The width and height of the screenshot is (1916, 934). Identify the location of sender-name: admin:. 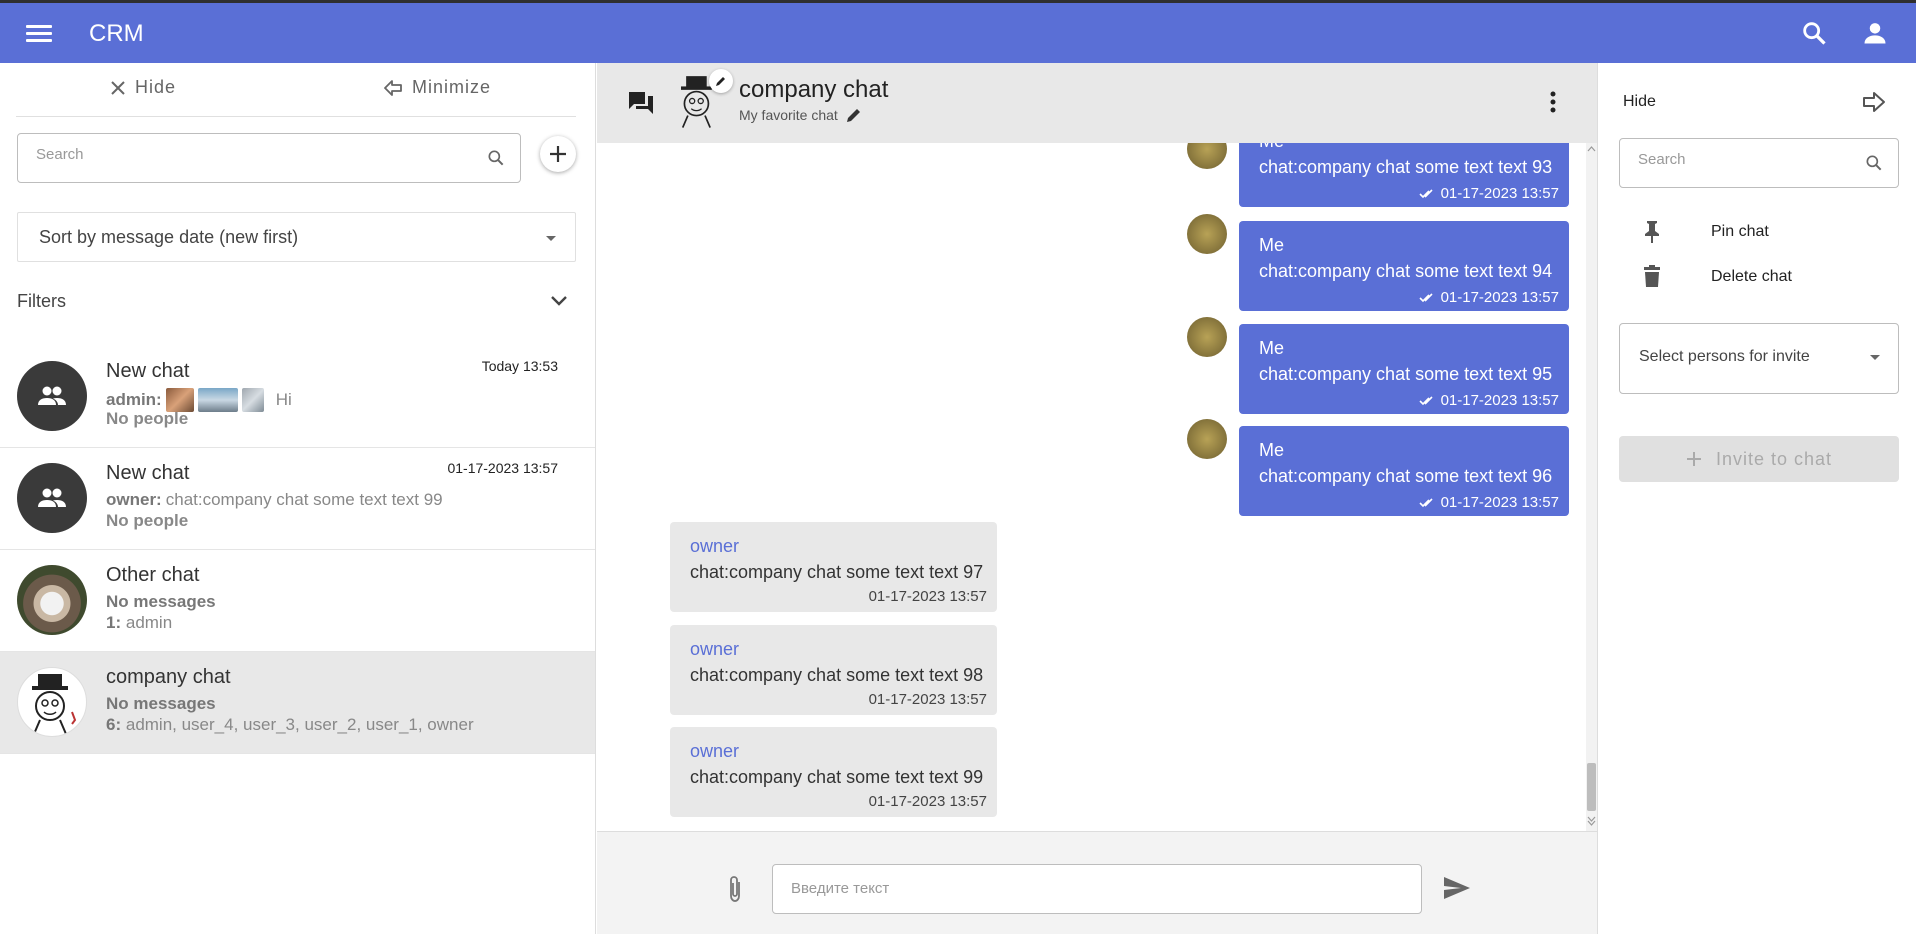
(134, 399).